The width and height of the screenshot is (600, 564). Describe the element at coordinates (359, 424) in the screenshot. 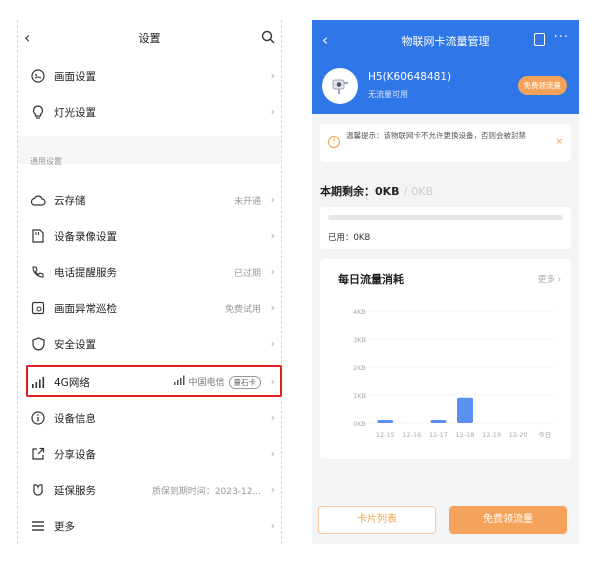

I see `y-tick-label: 0KB` at that location.